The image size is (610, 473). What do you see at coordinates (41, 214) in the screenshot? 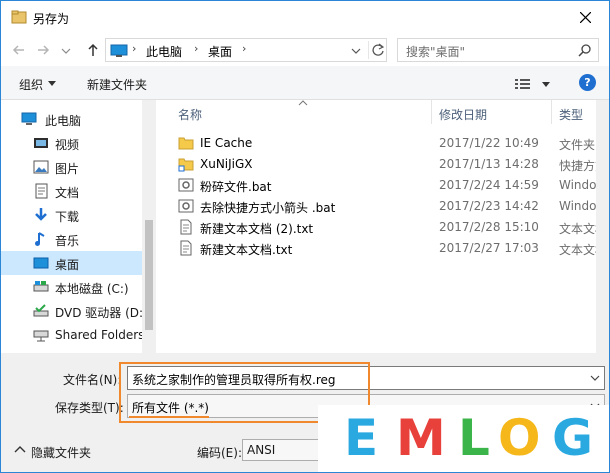
I see `download-icon` at bounding box center [41, 214].